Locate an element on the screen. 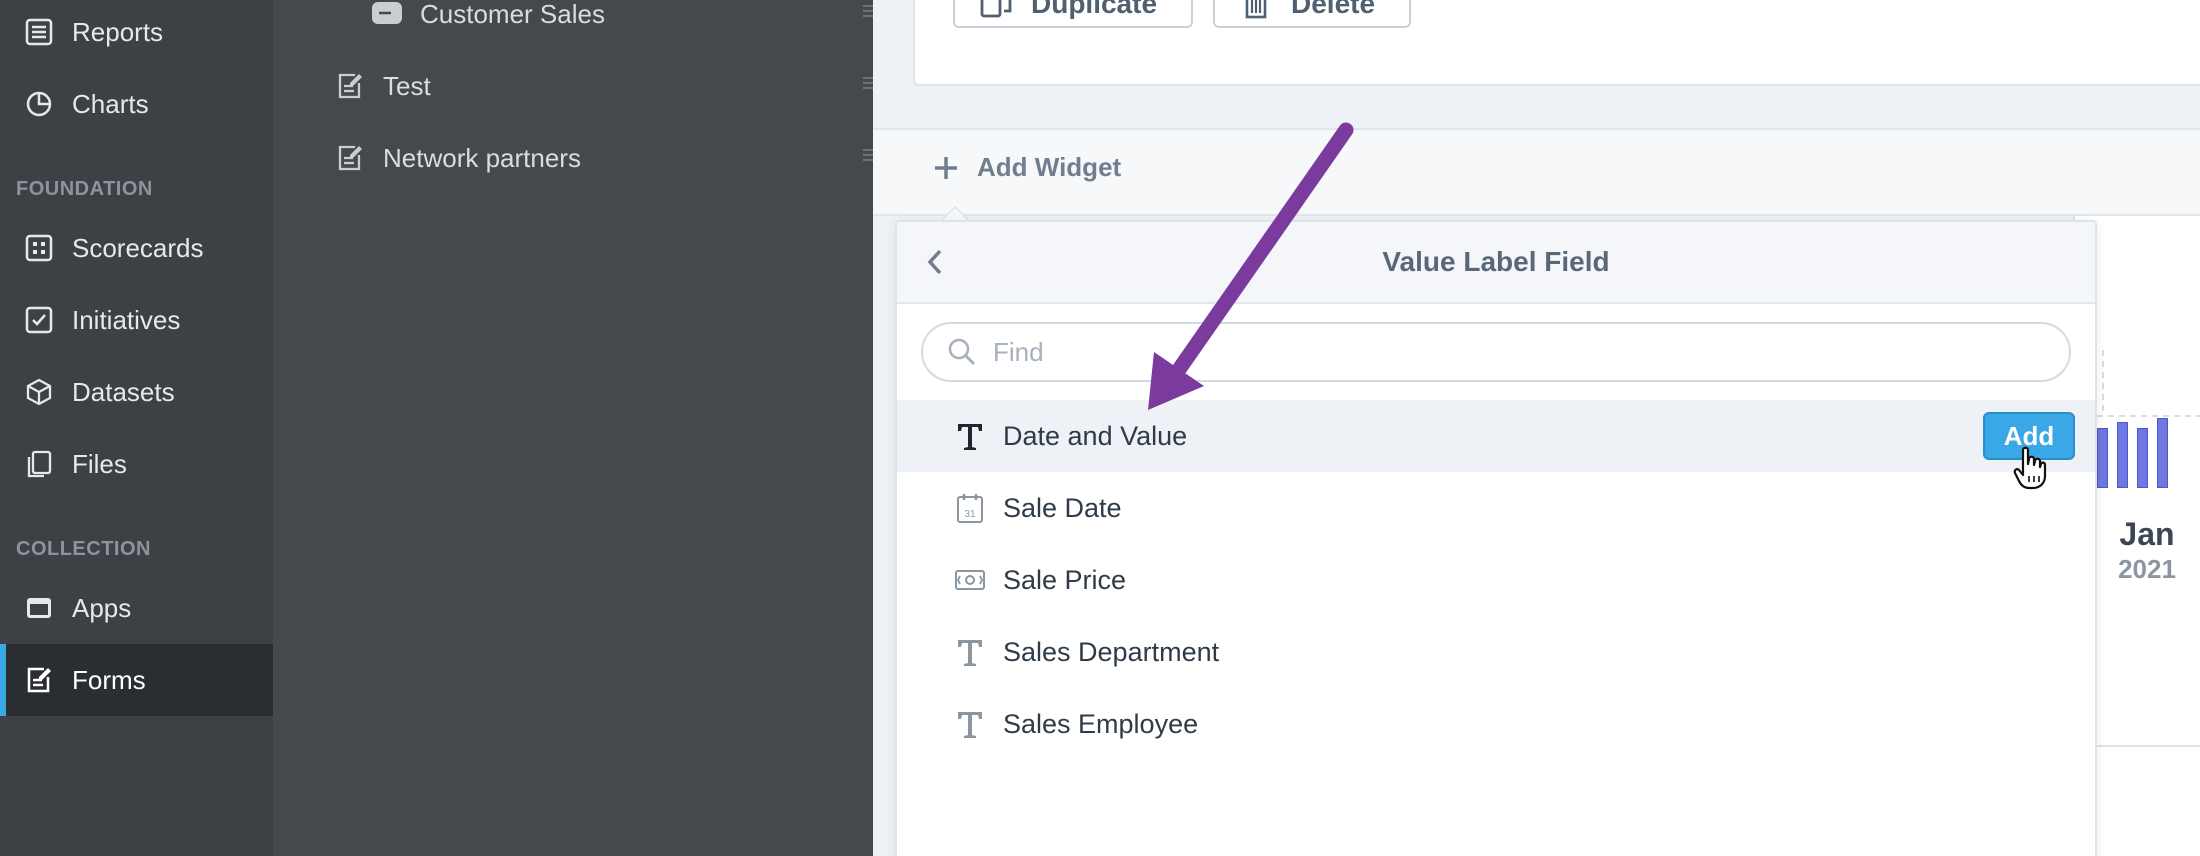  nav-item-label: Scorecards is located at coordinates (138, 247).